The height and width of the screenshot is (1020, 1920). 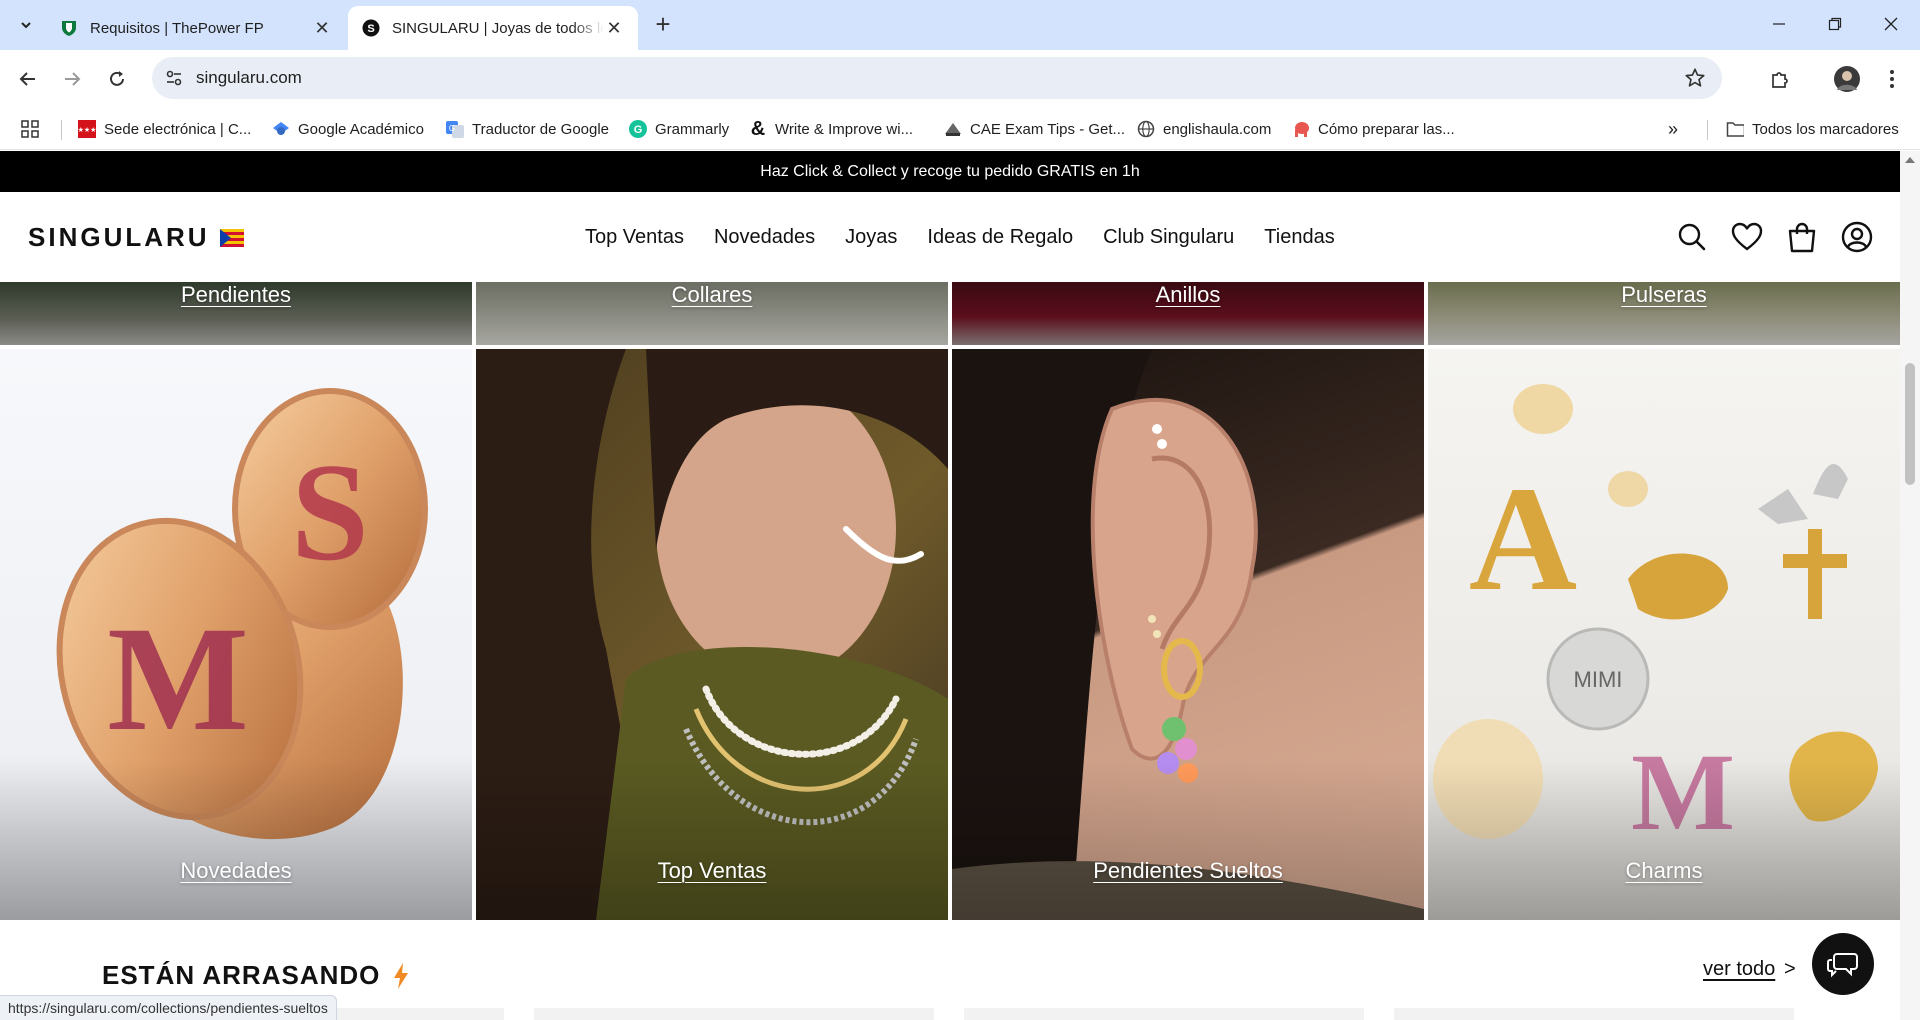 I want to click on singularu-s-icon: S, so click(x=371, y=28).